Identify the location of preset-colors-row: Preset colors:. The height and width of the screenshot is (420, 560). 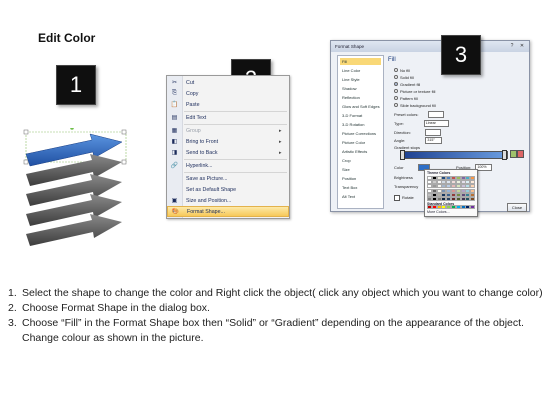
(419, 114).